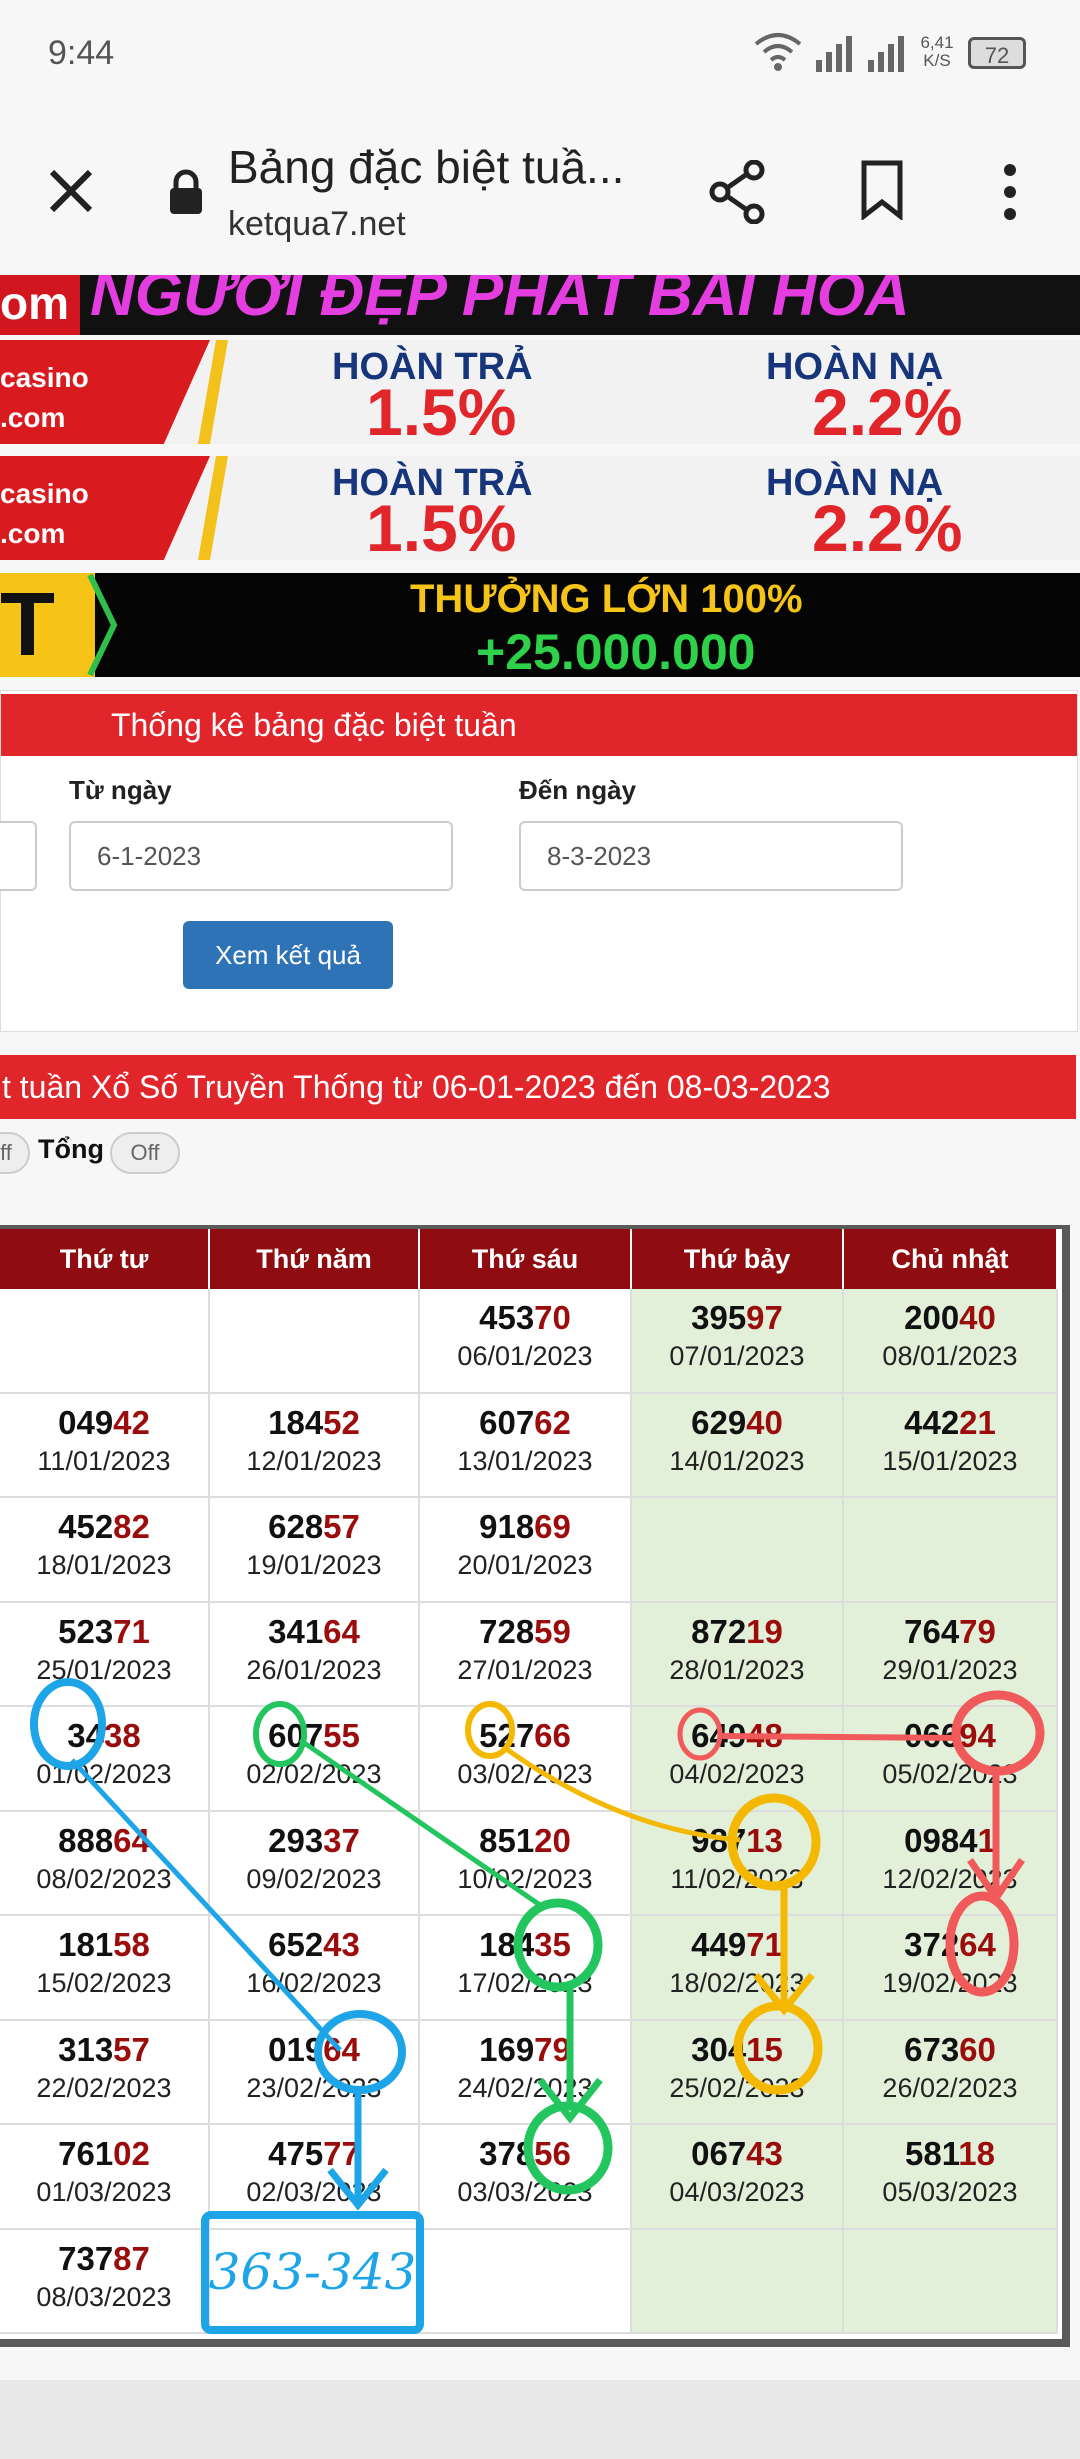  I want to click on result-date: 22/02/2023, so click(104, 2087).